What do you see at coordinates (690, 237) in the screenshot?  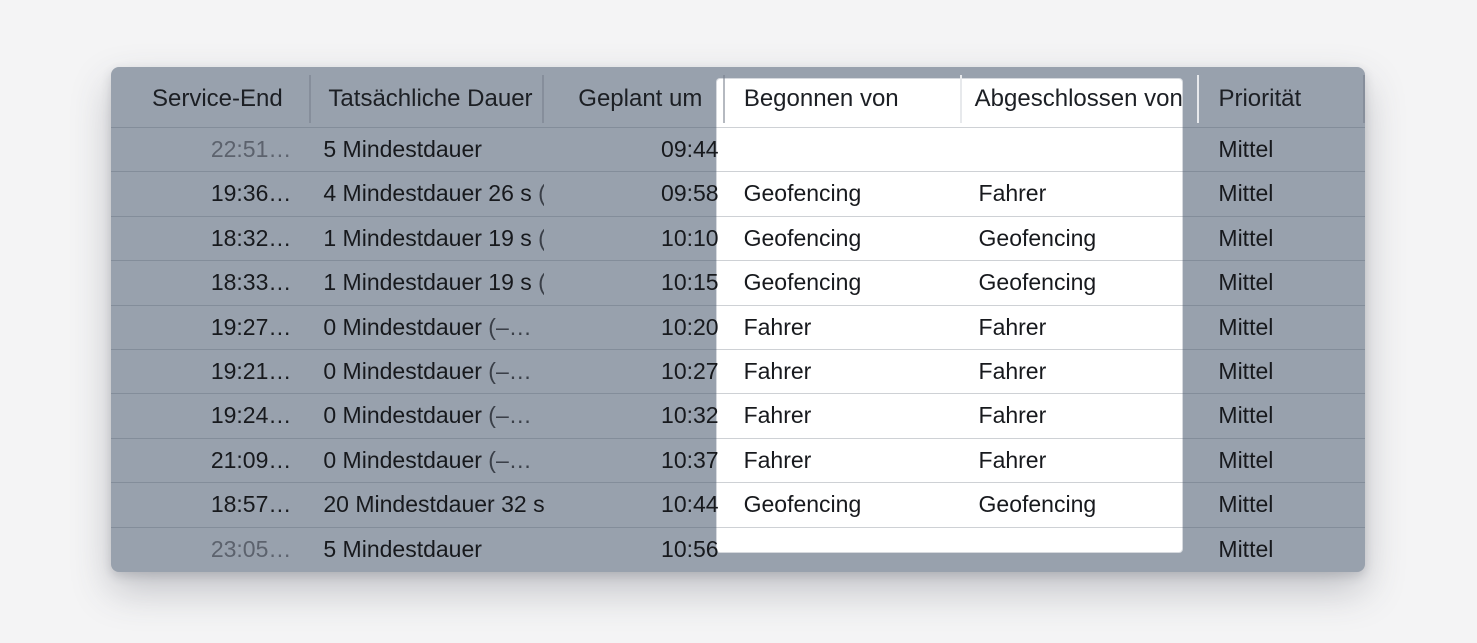 I see `cell-geplant-um: 10:10` at bounding box center [690, 237].